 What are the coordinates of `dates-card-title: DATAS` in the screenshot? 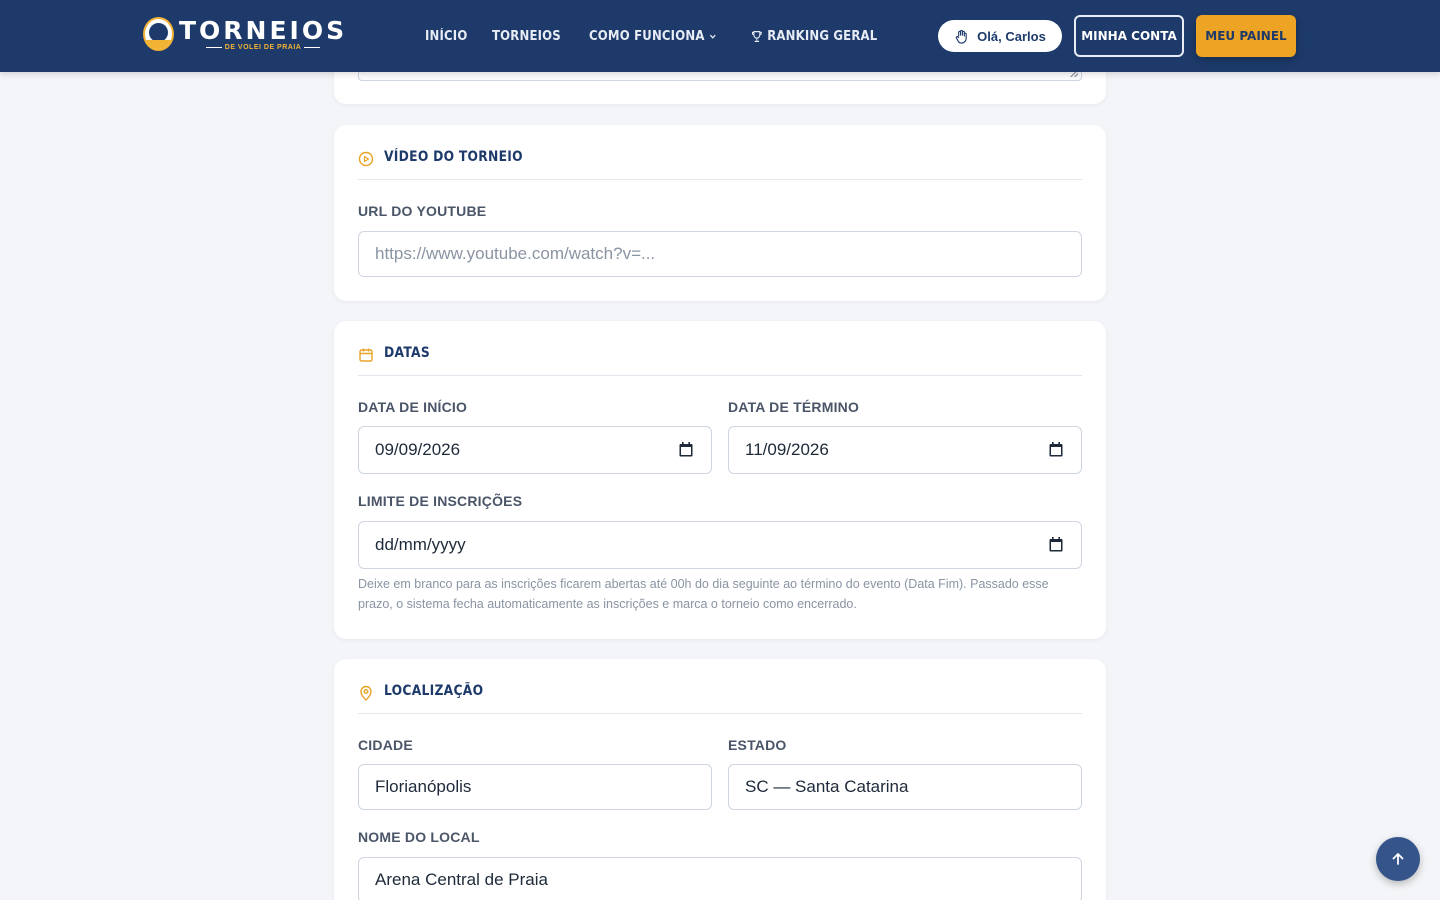 It's located at (407, 353).